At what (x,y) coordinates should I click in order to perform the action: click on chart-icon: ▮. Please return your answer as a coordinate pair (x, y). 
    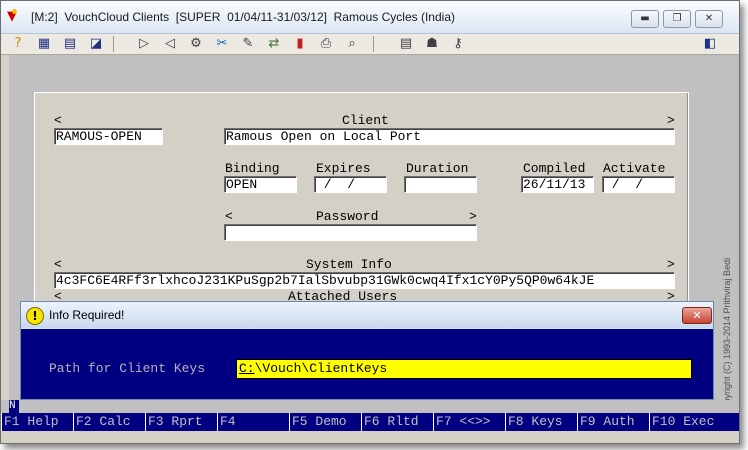
    Looking at the image, I should click on (300, 44).